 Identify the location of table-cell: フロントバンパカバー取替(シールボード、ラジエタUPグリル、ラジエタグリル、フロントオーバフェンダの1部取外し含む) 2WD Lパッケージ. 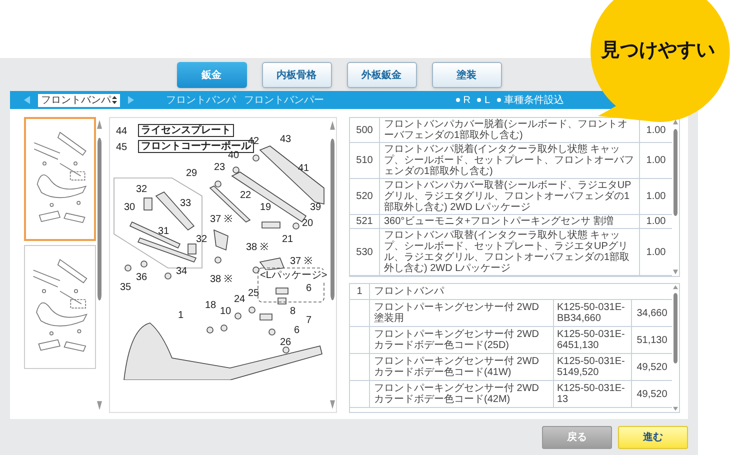
(510, 196).